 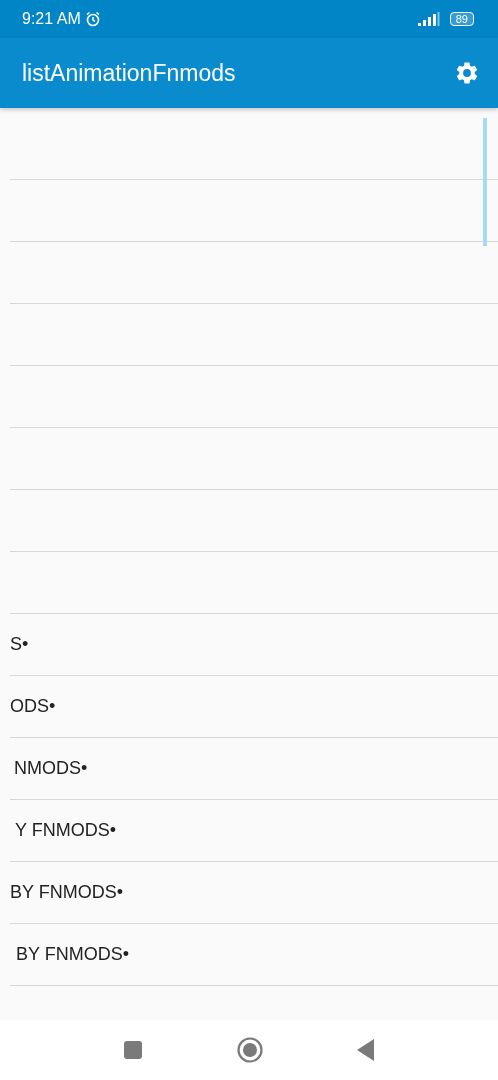 What do you see at coordinates (129, 73) in the screenshot?
I see `app-title: listAnimationFnmods` at bounding box center [129, 73].